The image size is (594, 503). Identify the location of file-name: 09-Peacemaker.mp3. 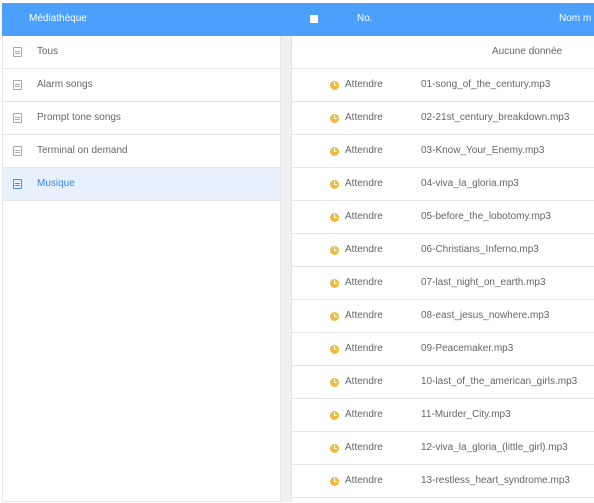
(467, 348).